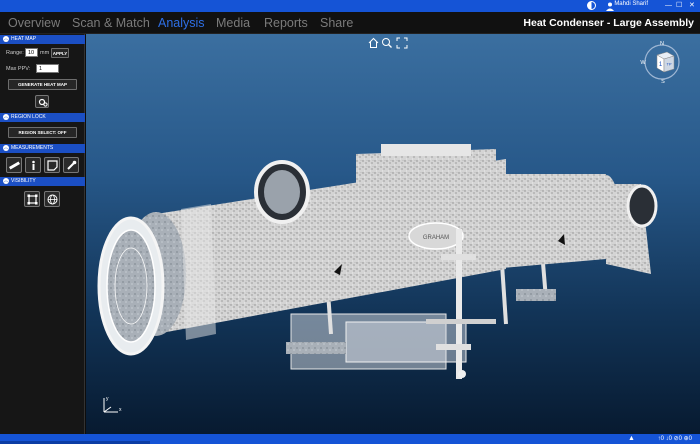 This screenshot has width=700, height=444. What do you see at coordinates (591, 5) in the screenshot?
I see `theme-toggle-icon` at bounding box center [591, 5].